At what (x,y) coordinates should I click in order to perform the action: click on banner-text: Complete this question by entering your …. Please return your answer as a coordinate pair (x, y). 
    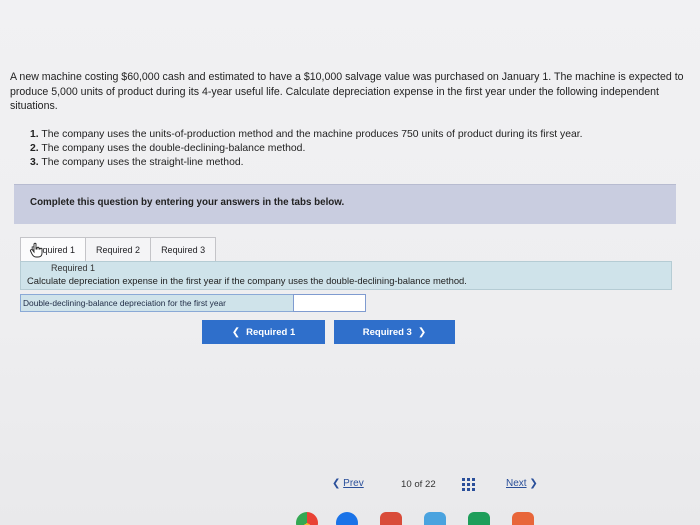
    Looking at the image, I should click on (187, 202).